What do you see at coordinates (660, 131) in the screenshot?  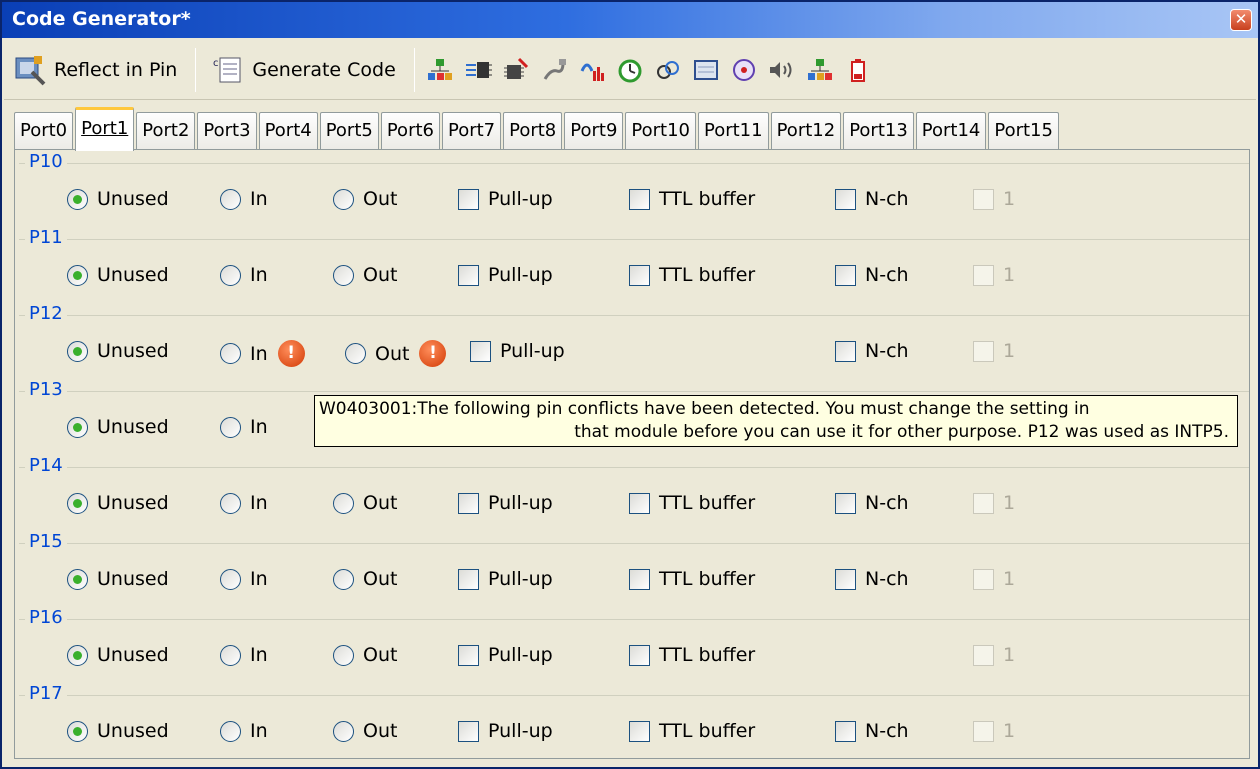 I see `tab-port10: Port10` at bounding box center [660, 131].